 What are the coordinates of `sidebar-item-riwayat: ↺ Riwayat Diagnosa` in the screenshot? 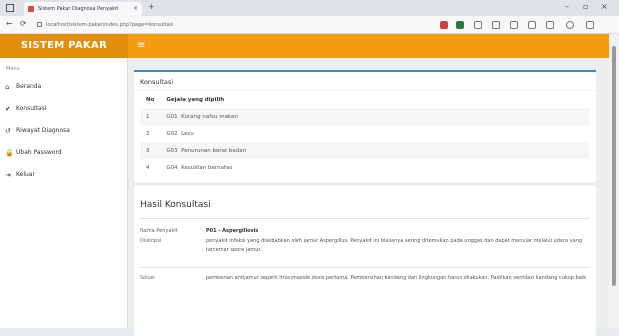 It's located at (63, 131).